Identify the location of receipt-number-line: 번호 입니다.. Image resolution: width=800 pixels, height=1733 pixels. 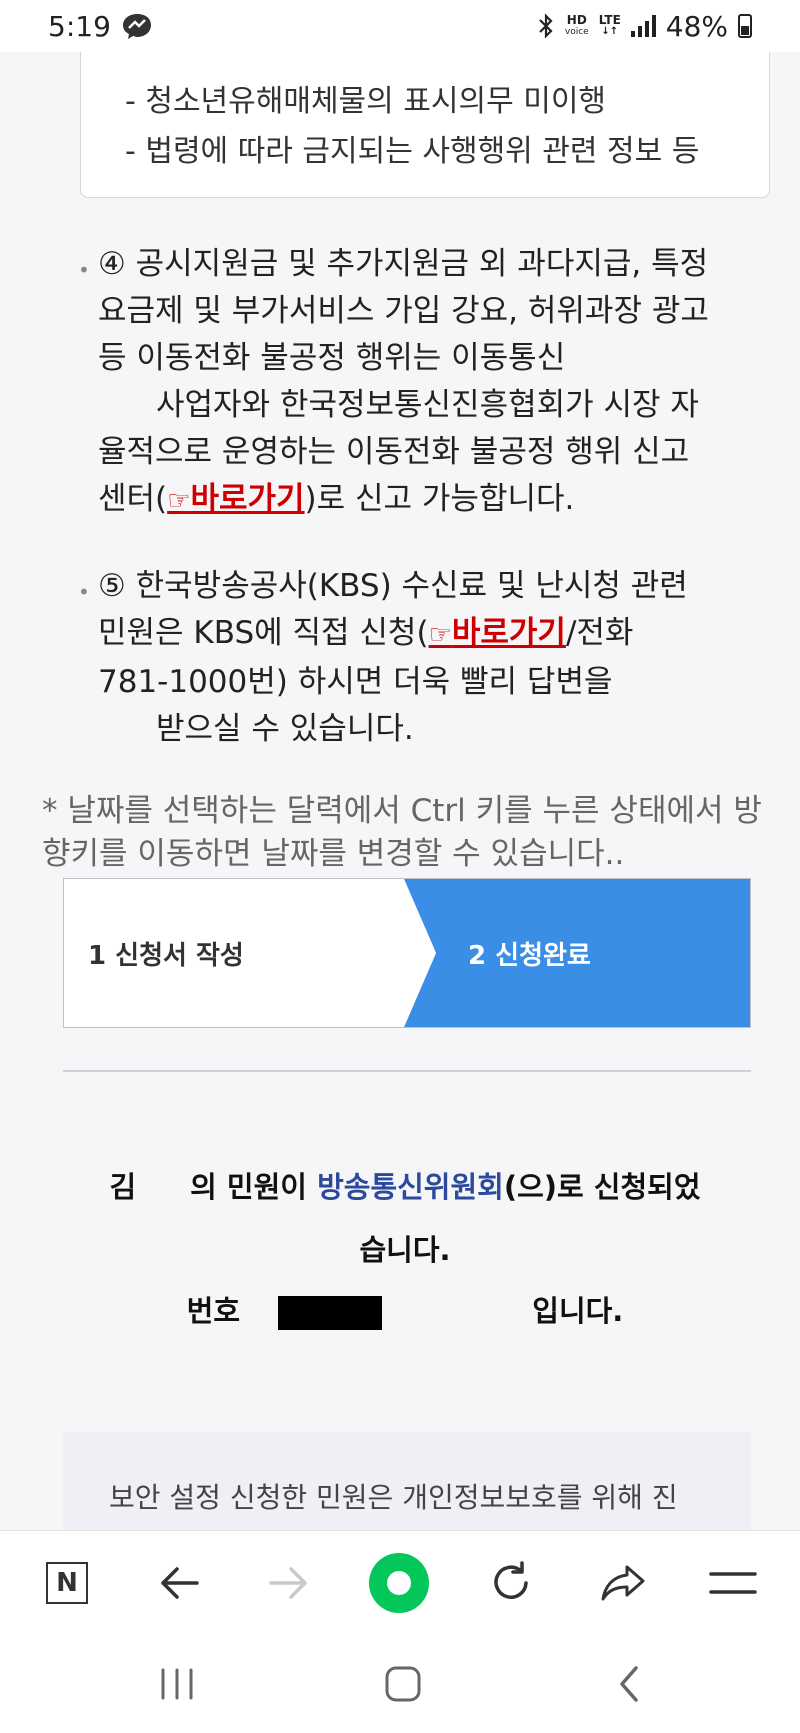
(405, 1312).